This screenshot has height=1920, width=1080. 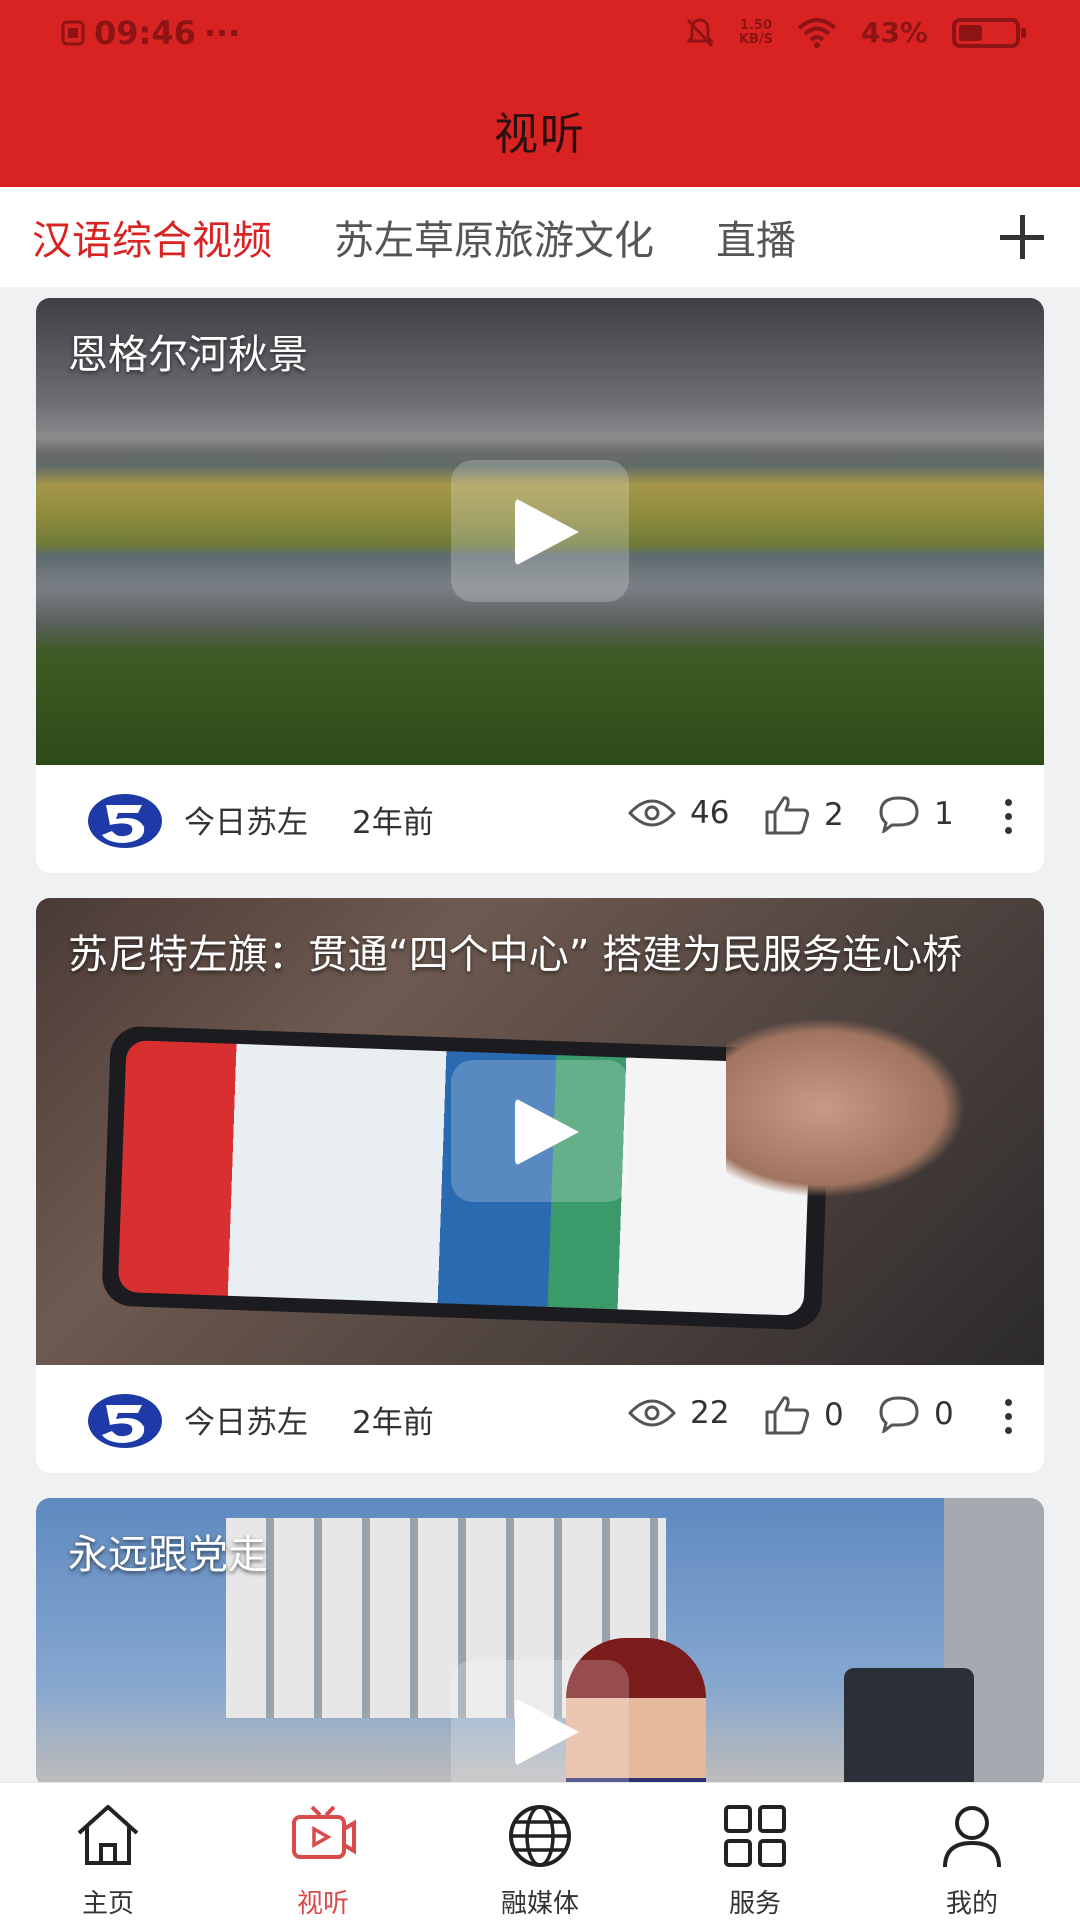 I want to click on add-tab-icon, so click(x=1022, y=237).